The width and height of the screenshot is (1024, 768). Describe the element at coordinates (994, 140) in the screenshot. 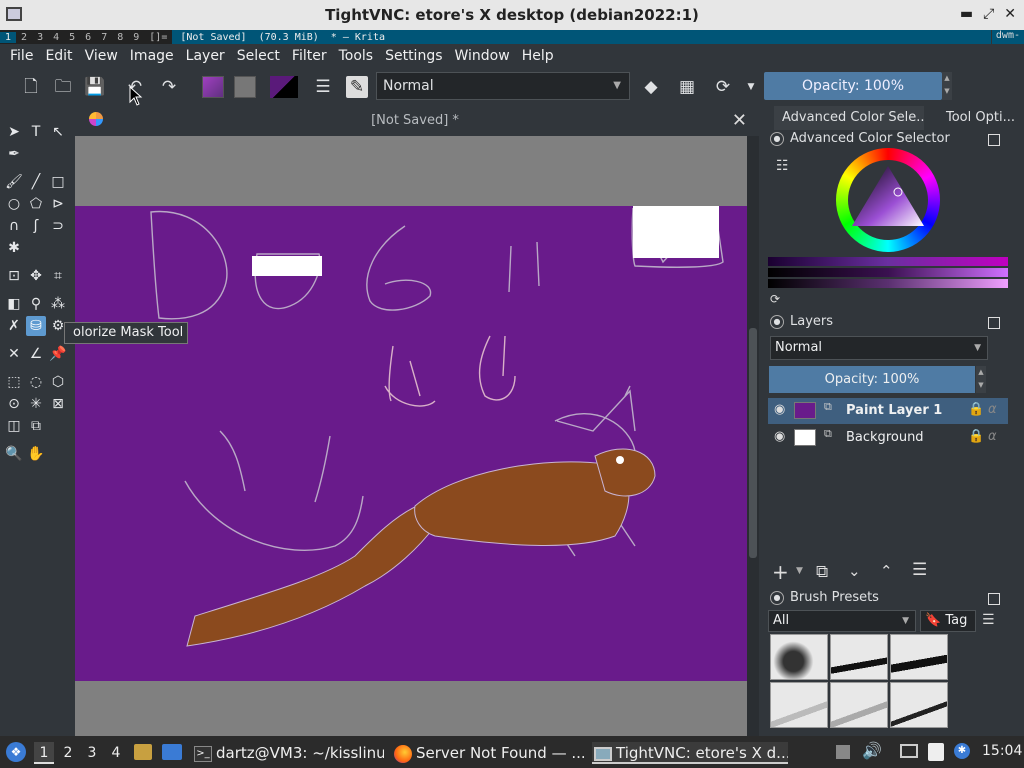

I see `float-docker-icon` at that location.